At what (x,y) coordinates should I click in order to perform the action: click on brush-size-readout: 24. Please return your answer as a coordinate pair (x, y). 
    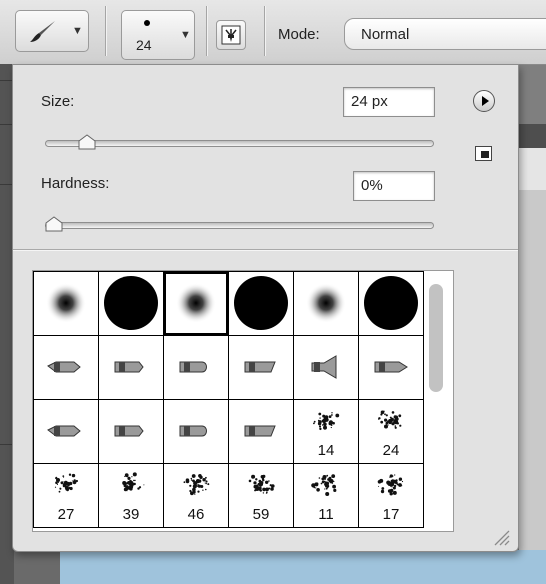
    Looking at the image, I should click on (144, 45).